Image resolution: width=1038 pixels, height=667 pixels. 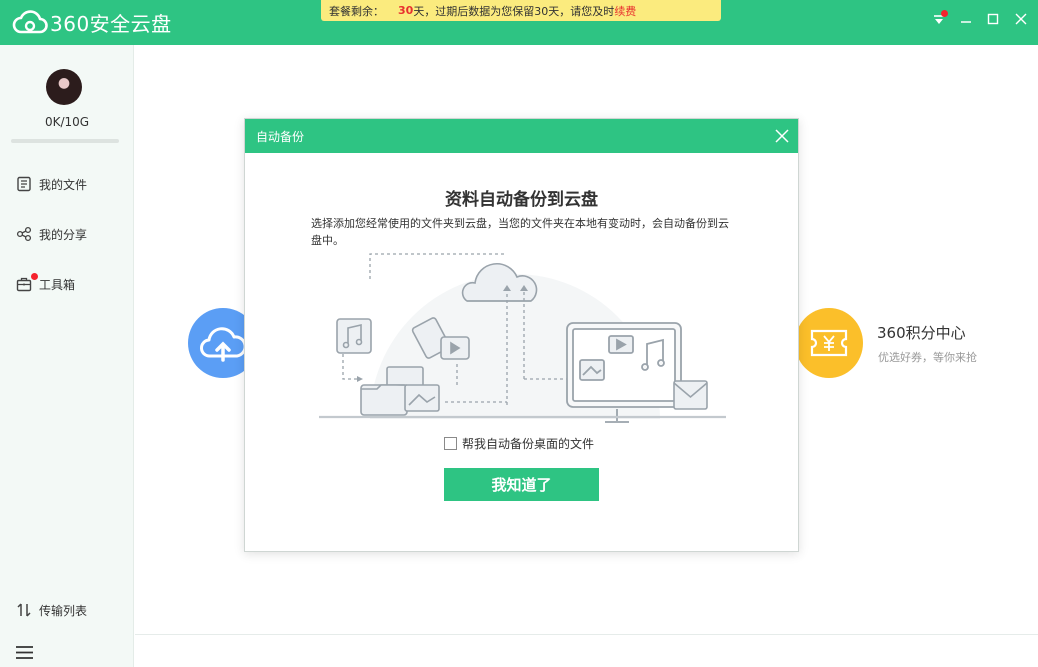 What do you see at coordinates (450, 443) in the screenshot?
I see `auto-backup-desktop-checkbox` at bounding box center [450, 443].